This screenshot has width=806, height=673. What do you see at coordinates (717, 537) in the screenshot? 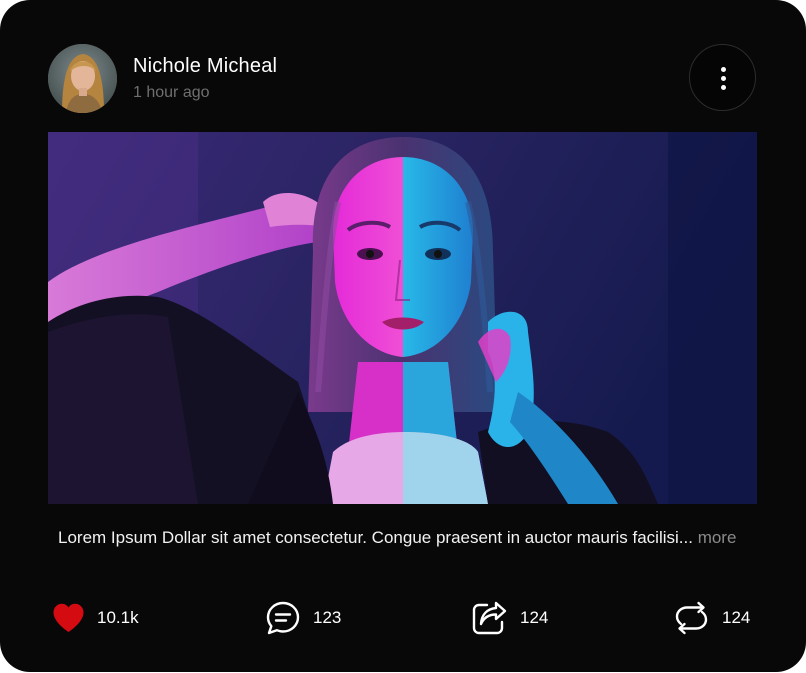
I see `read-more-link: more` at bounding box center [717, 537].